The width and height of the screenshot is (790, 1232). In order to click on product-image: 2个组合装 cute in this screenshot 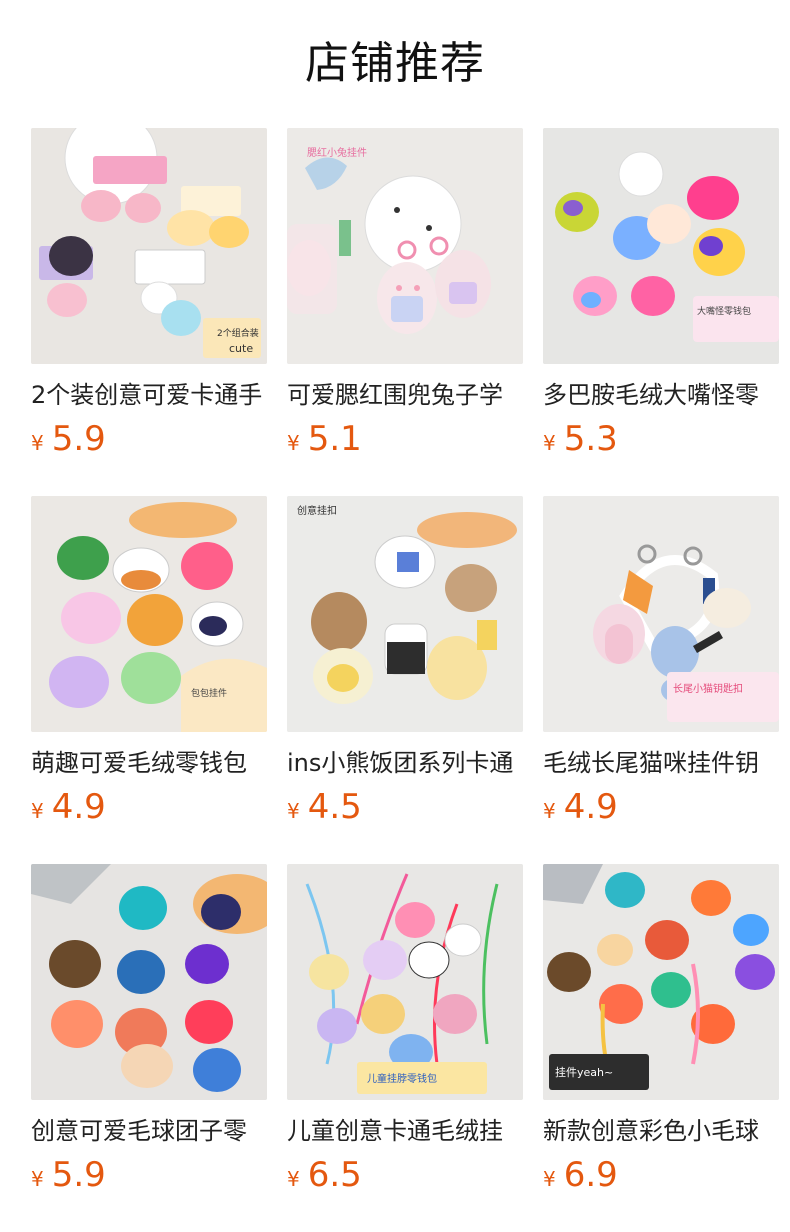, I will do `click(149, 246)`.